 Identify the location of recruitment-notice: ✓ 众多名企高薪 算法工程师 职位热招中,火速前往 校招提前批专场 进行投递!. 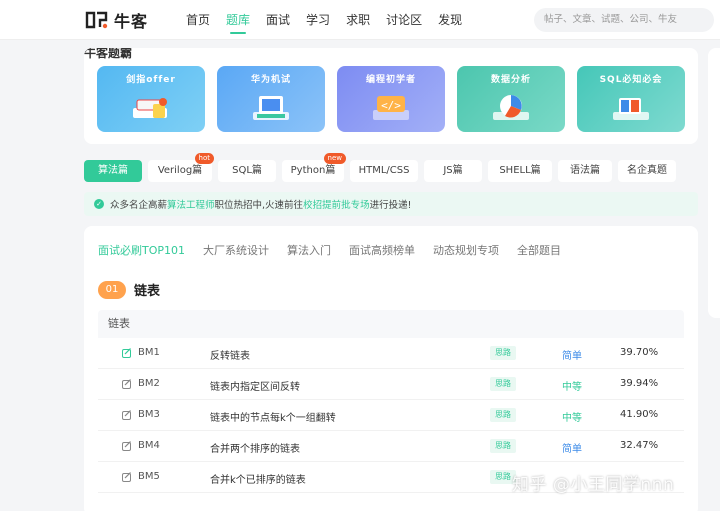
(391, 204).